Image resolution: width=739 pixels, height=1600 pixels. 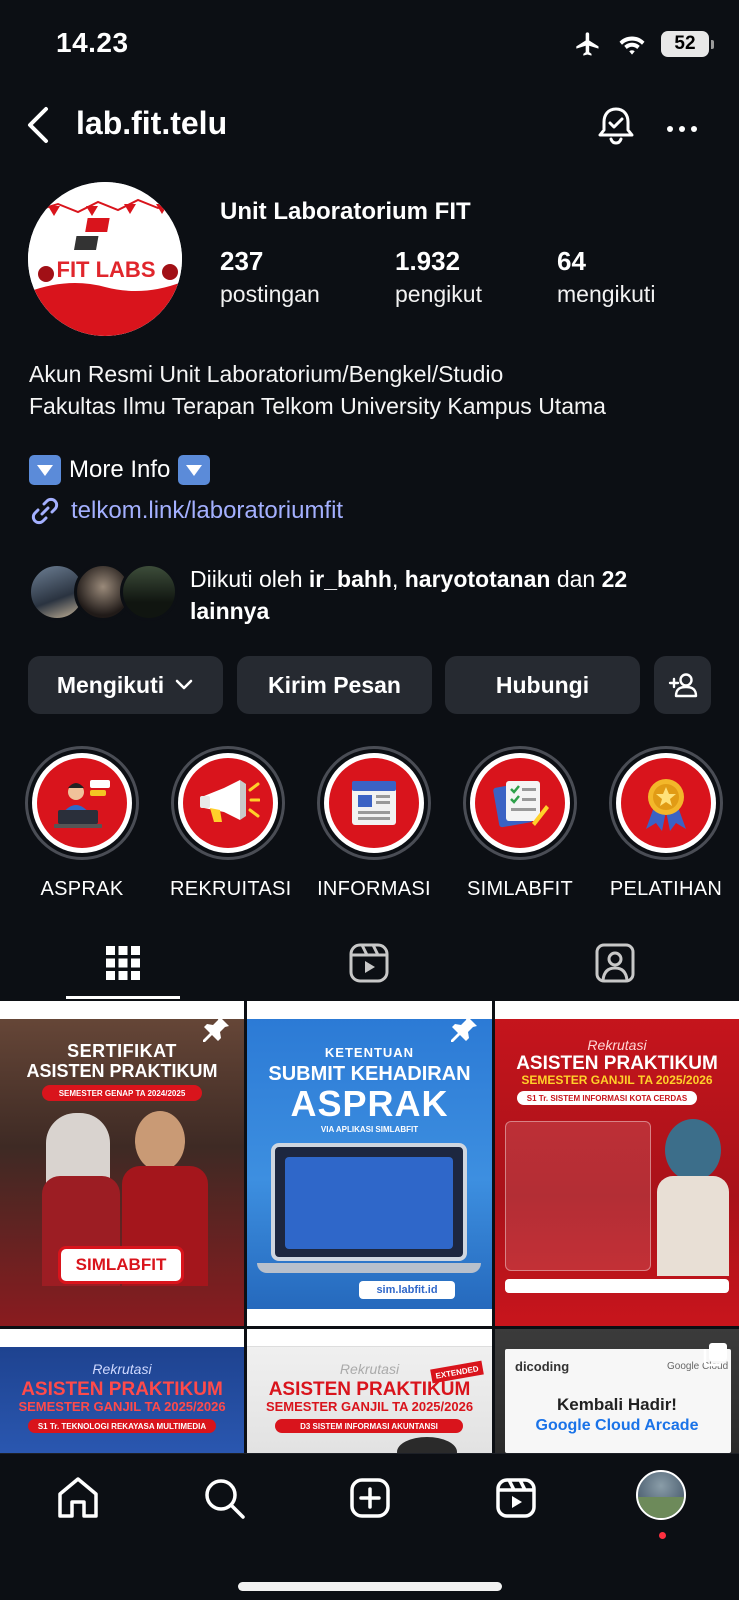 What do you see at coordinates (614, 579) in the screenshot?
I see `followed-count: 22` at bounding box center [614, 579].